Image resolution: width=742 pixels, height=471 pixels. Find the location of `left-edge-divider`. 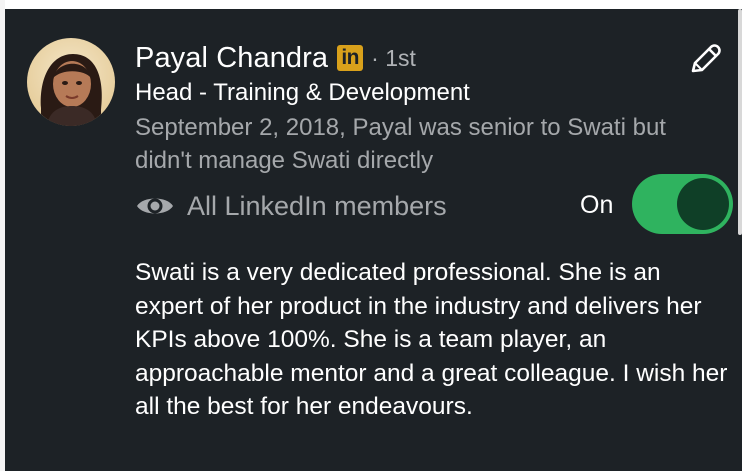

left-edge-divider is located at coordinates (2, 235).